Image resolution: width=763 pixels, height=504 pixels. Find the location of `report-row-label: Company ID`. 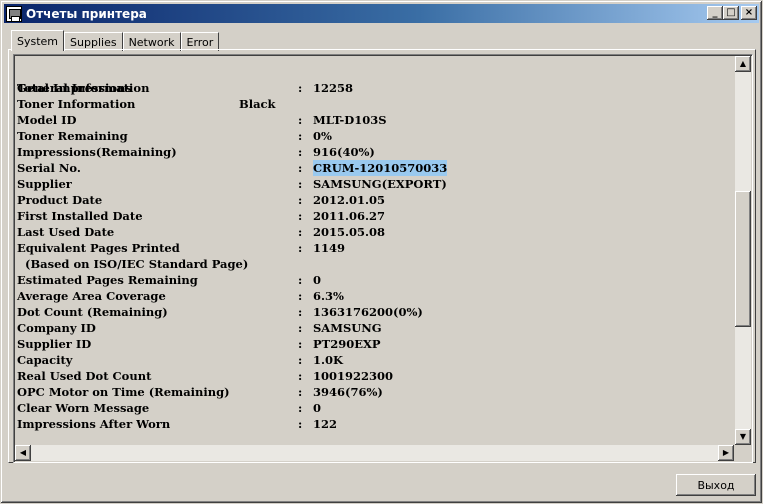

report-row-label: Company ID is located at coordinates (56, 328).